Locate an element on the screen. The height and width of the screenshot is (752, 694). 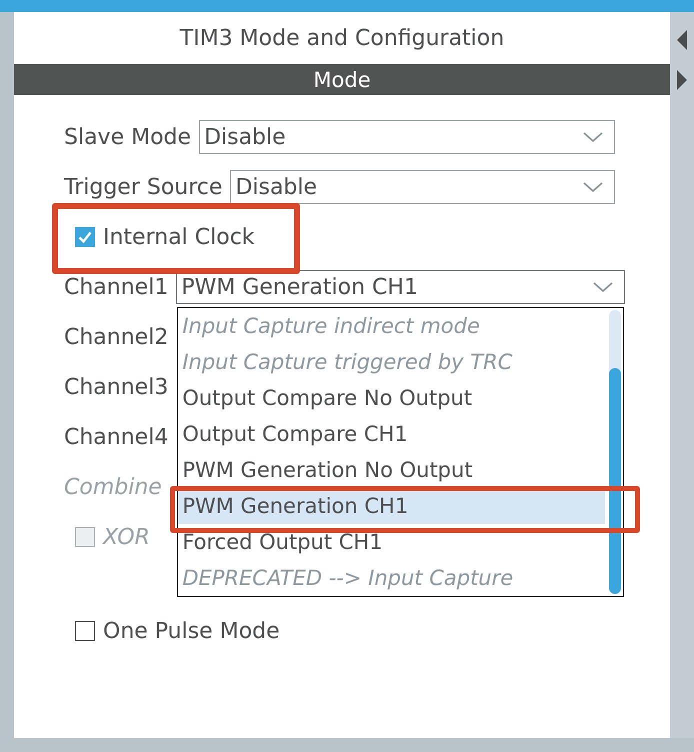
dropdown-option: PWM Generation No Output is located at coordinates (400, 470).